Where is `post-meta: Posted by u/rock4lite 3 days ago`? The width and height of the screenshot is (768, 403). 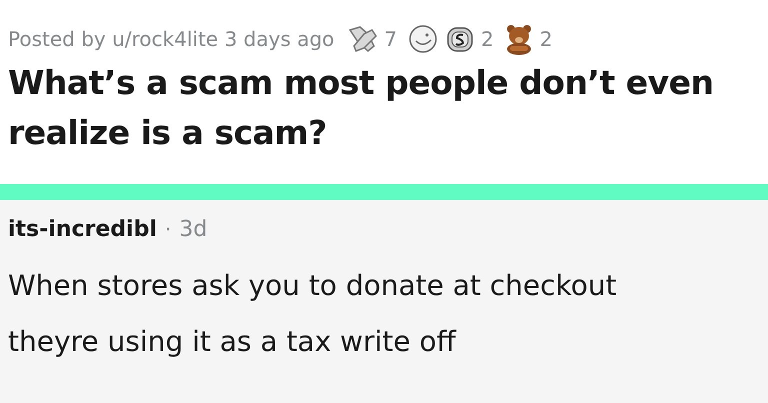
post-meta: Posted by u/rock4lite 3 days ago is located at coordinates (171, 39).